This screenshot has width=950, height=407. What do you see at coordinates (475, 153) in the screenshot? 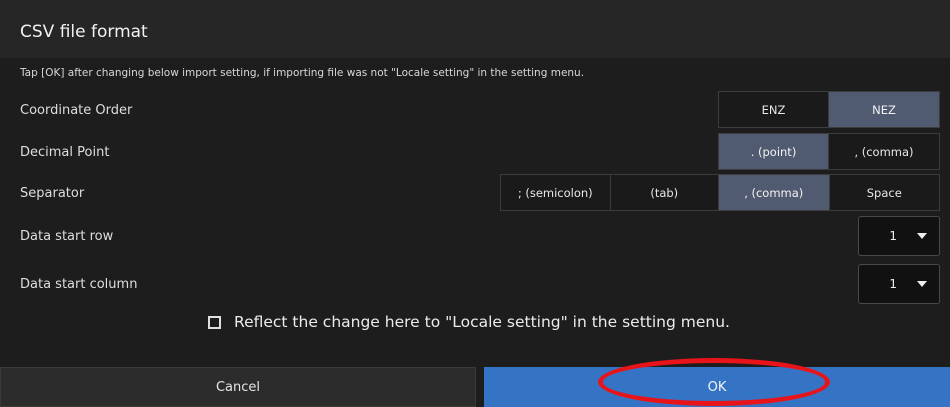
I see `decimal-point-row: Decimal Point . (point) , (comma)` at bounding box center [475, 153].